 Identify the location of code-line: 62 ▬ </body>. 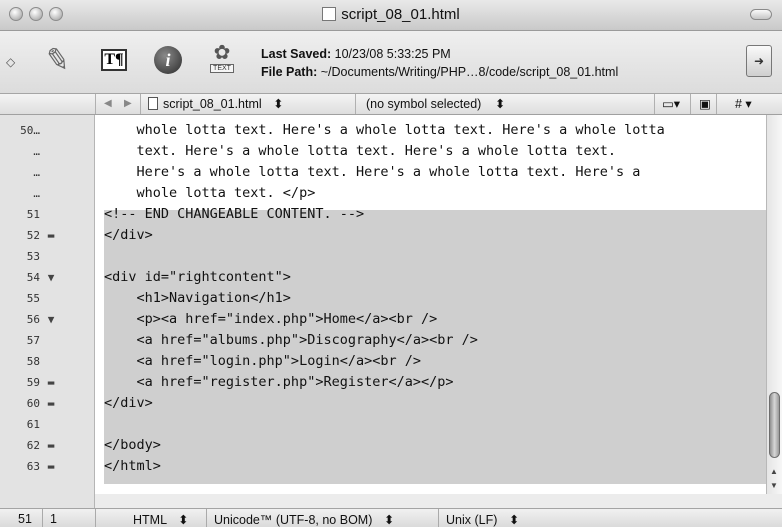
(383, 445).